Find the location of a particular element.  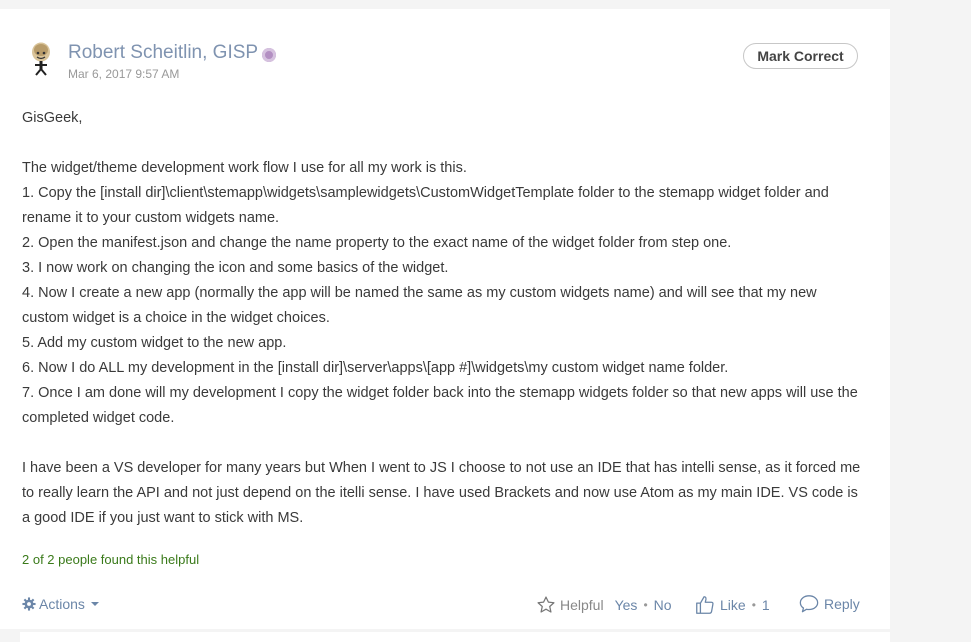

helpful-no-link: No is located at coordinates (663, 605).